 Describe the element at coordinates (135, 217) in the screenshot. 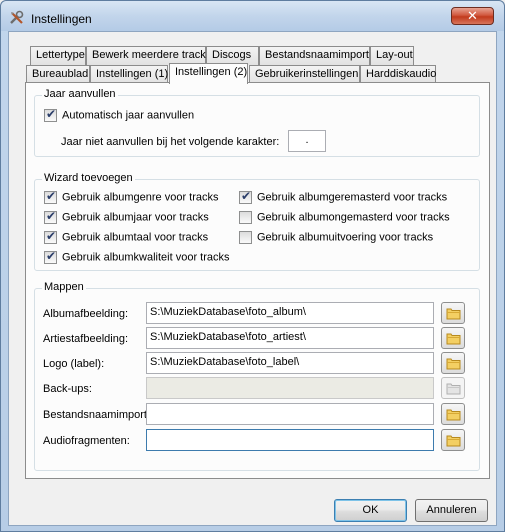

I see `albumjaar-label: Gebruik albumjaar voor tracks` at that location.